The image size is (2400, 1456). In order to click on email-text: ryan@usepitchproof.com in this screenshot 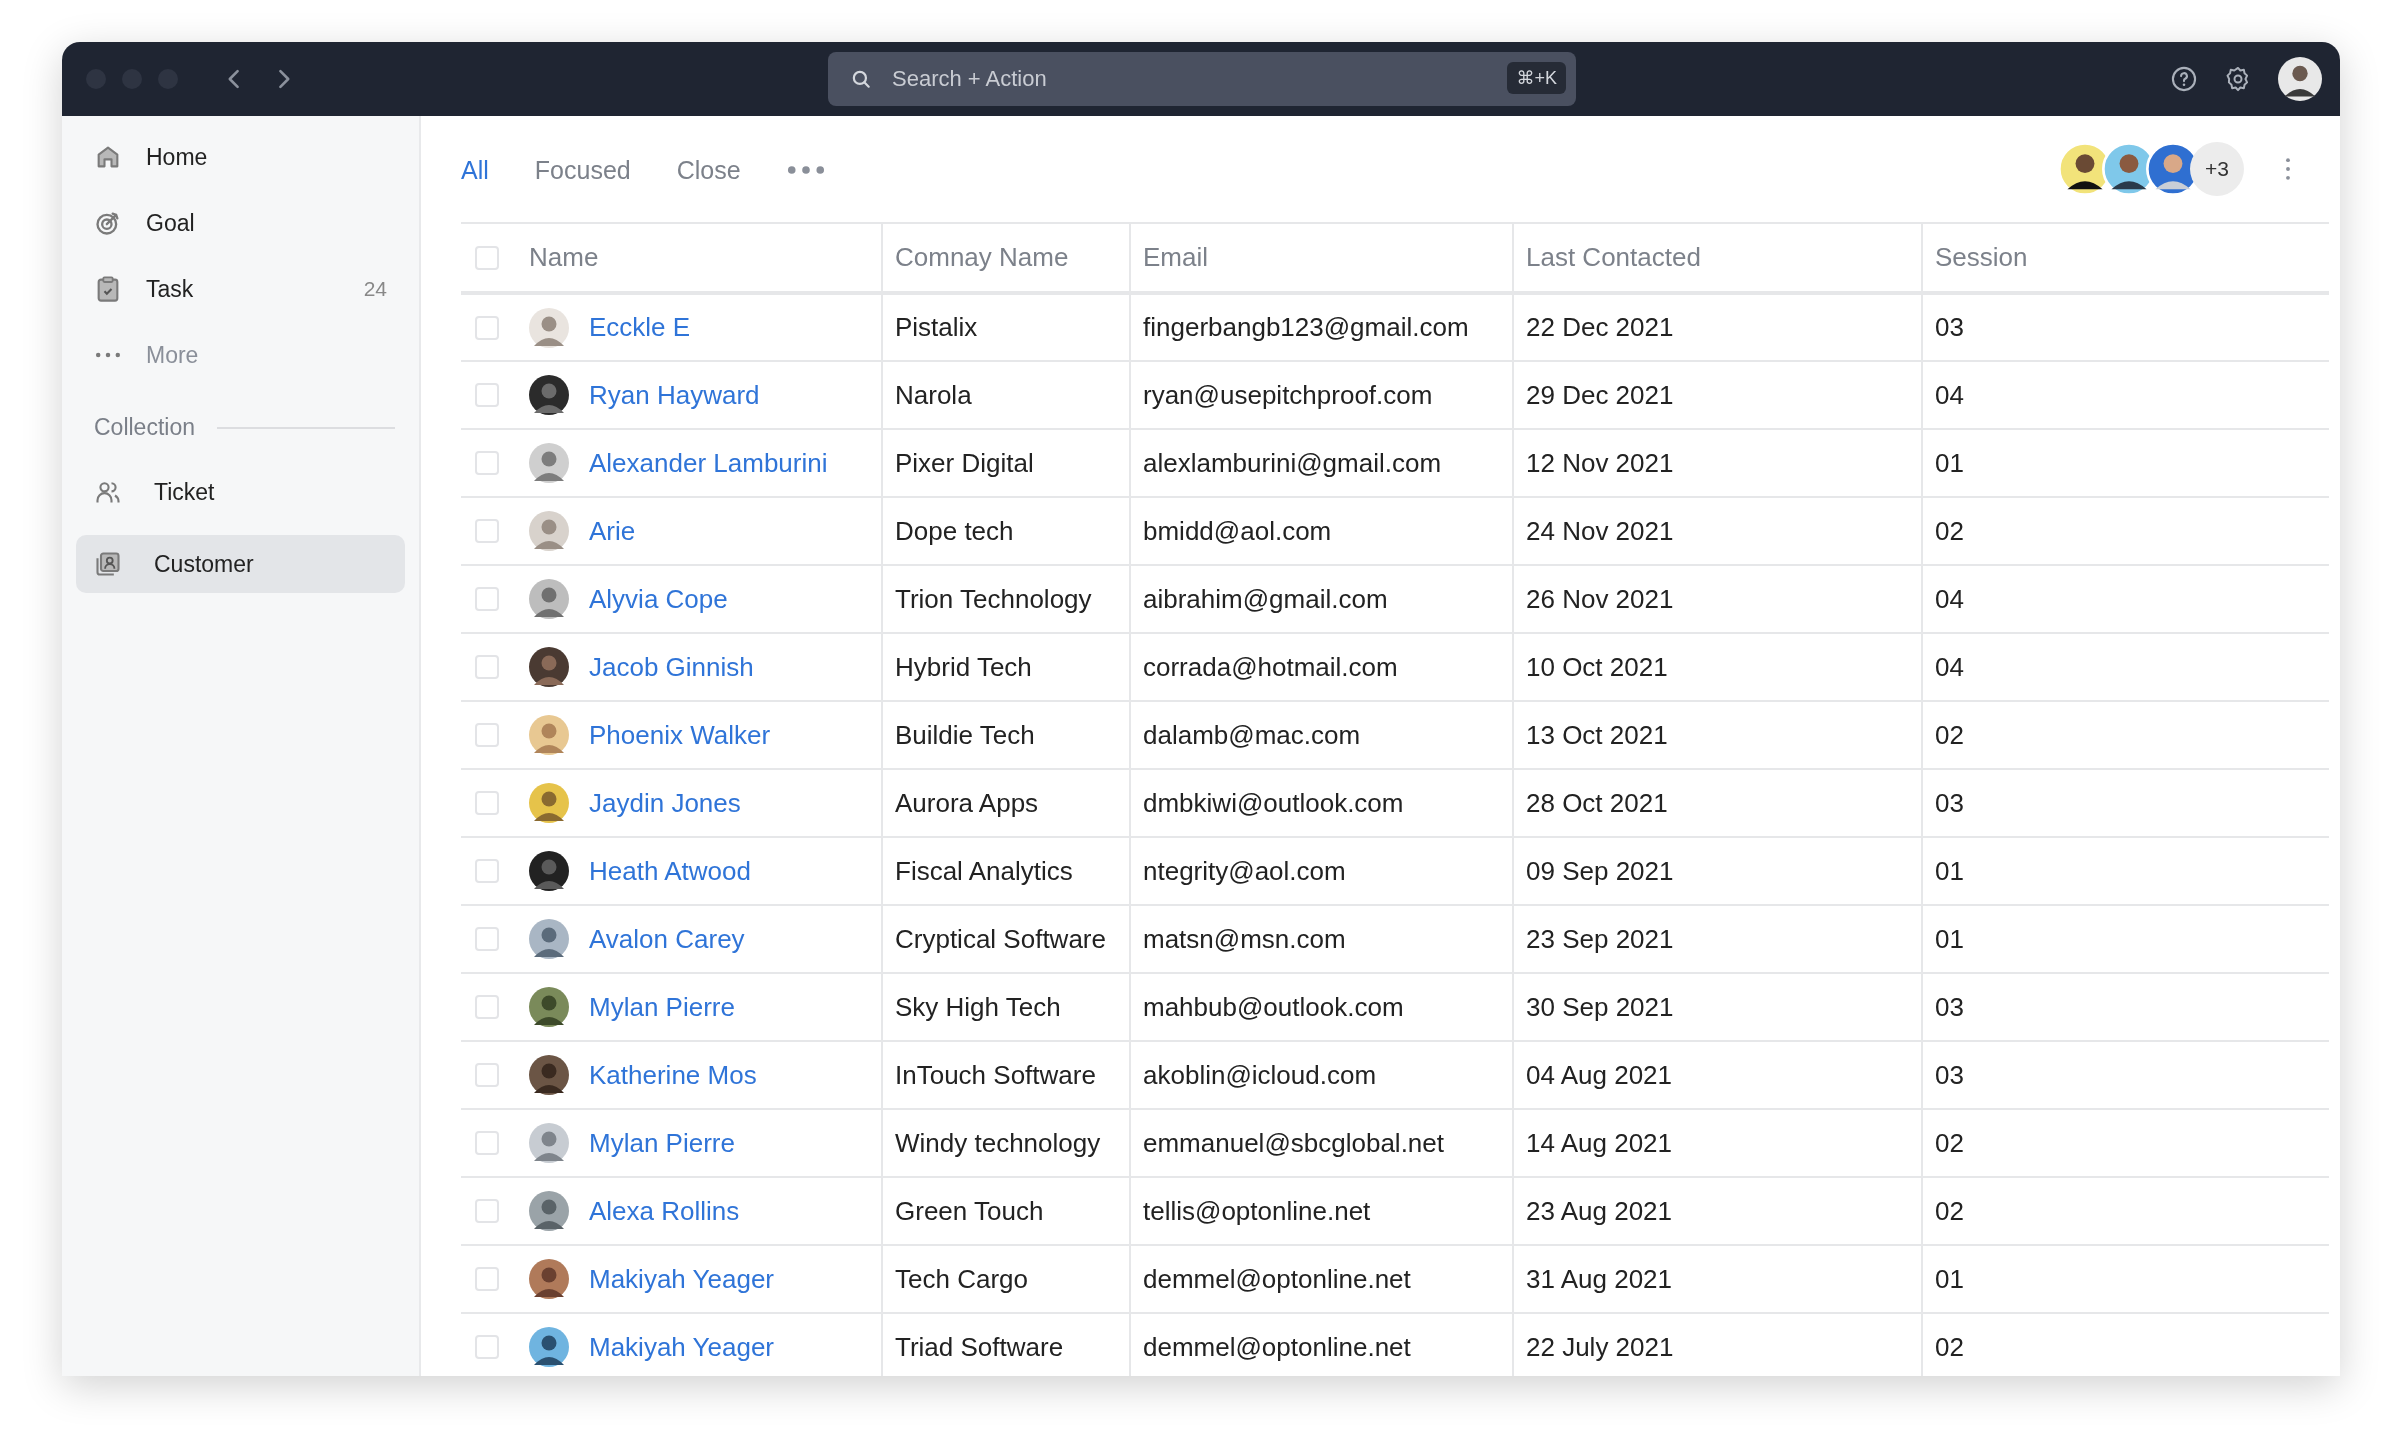, I will do `click(1288, 394)`.